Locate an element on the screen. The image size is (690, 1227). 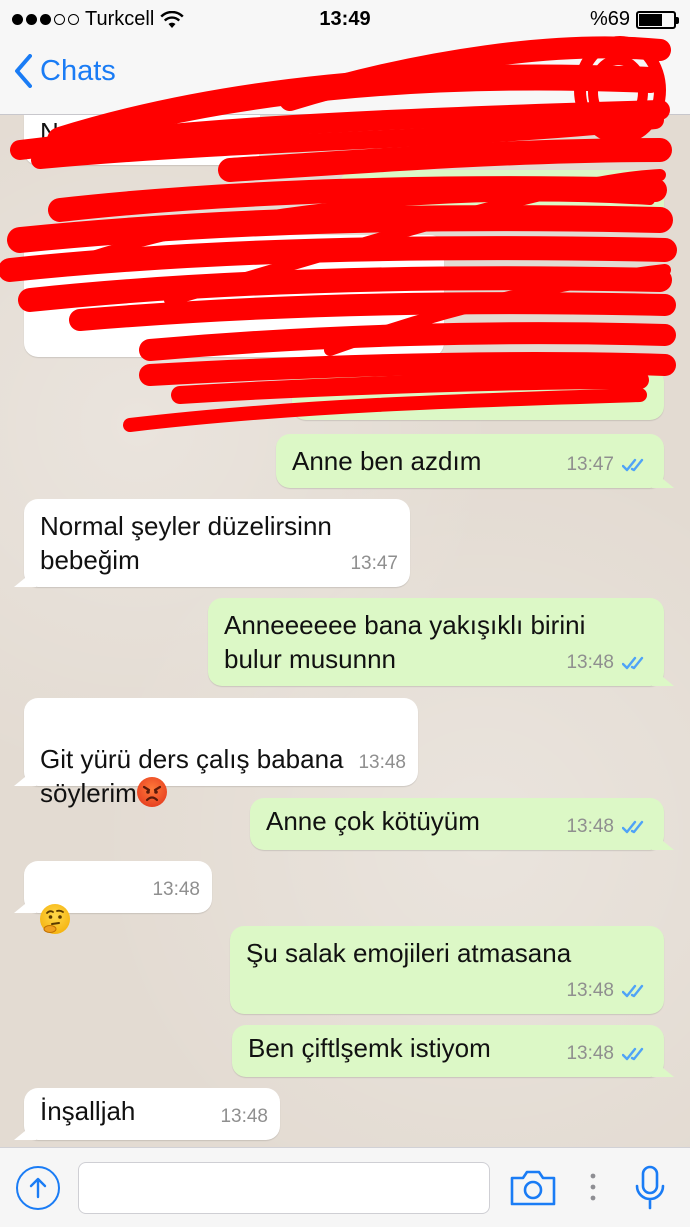
message-text: Nokia is located at coordinates (73, 132).